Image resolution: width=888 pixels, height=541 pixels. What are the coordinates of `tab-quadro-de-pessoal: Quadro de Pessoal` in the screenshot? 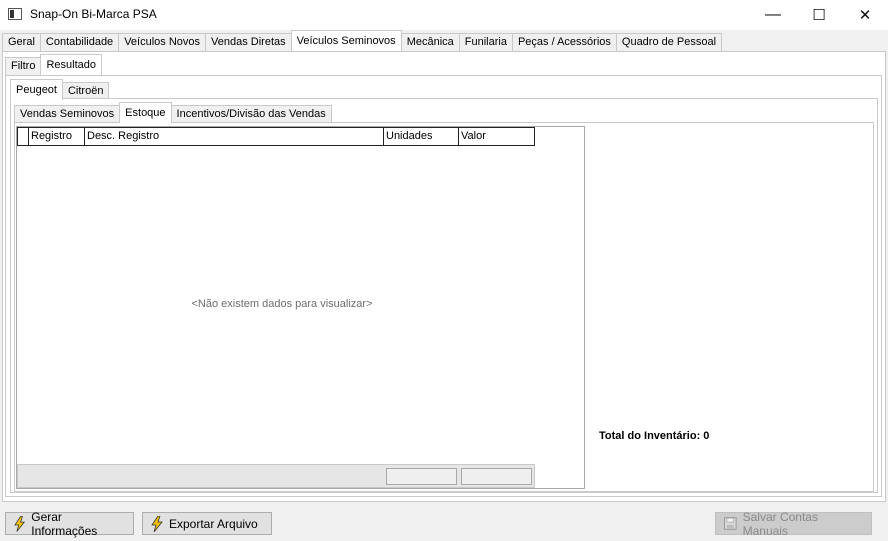 It's located at (669, 42).